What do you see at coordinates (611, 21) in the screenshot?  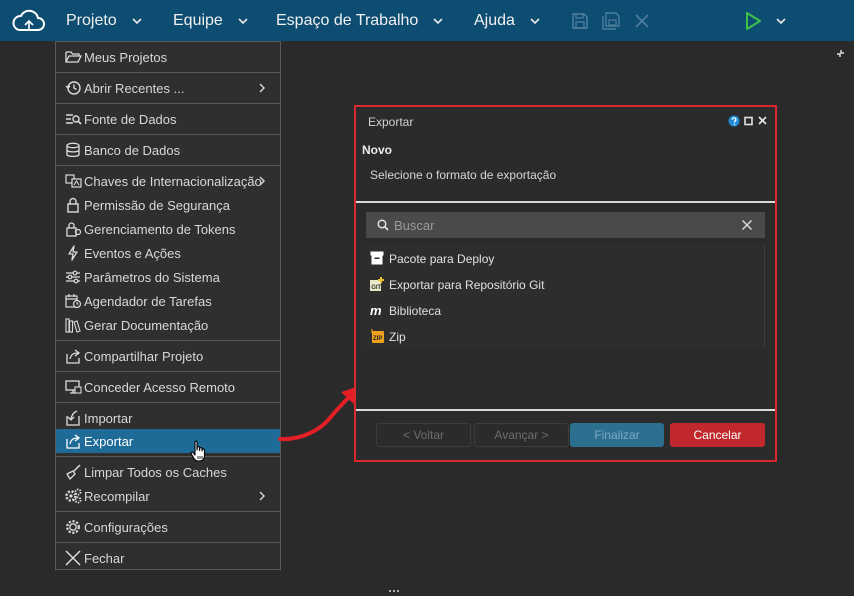 I see `save-all-icon` at bounding box center [611, 21].